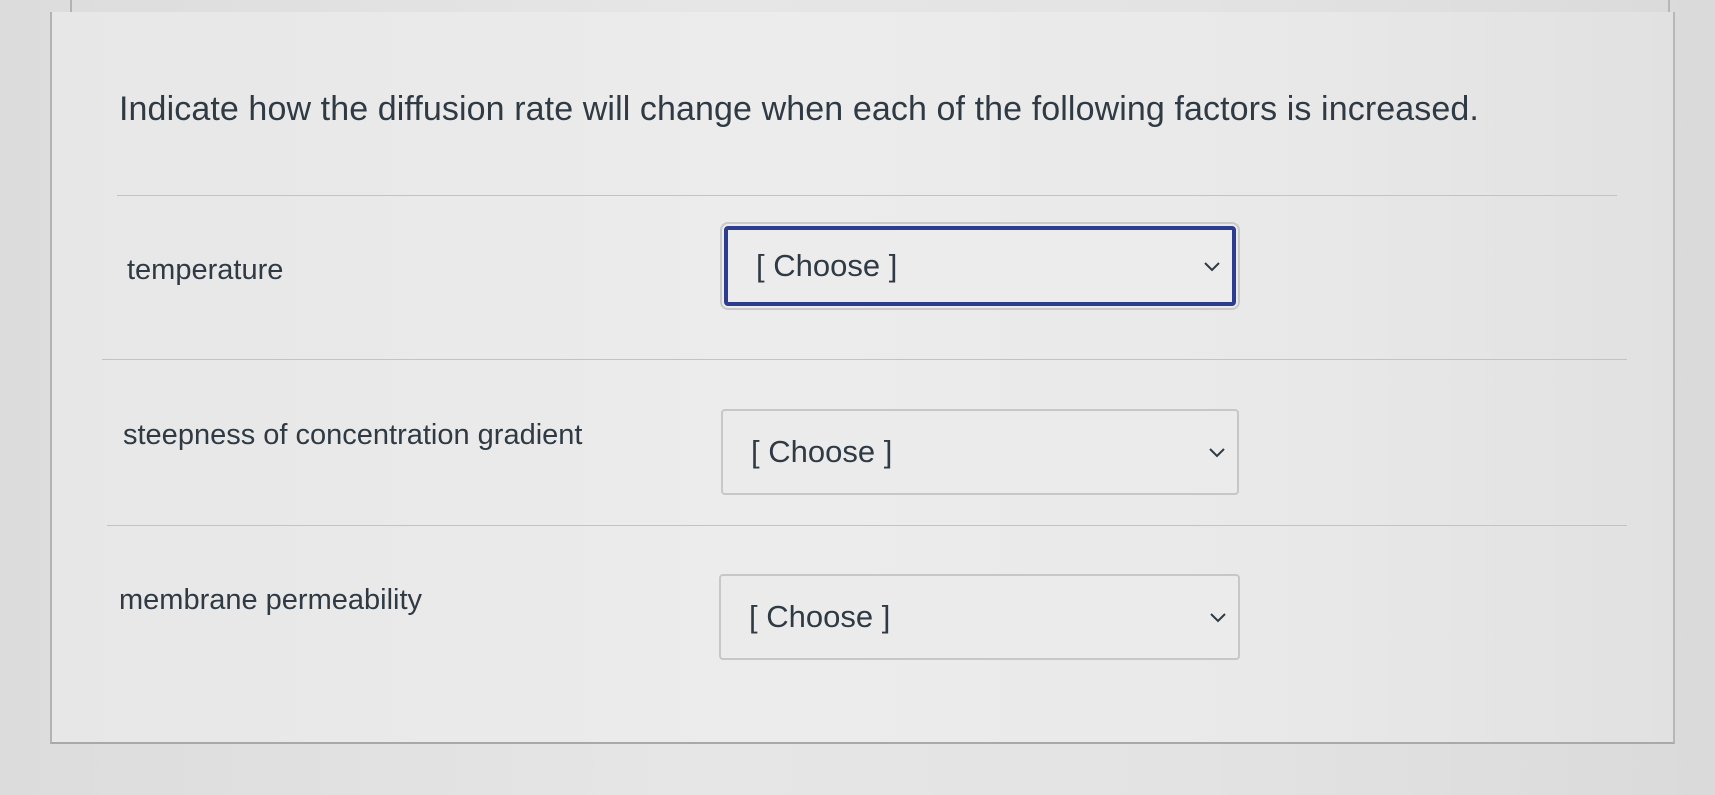  Describe the element at coordinates (271, 600) in the screenshot. I see `row-label-permeability: membrane permeability` at that location.